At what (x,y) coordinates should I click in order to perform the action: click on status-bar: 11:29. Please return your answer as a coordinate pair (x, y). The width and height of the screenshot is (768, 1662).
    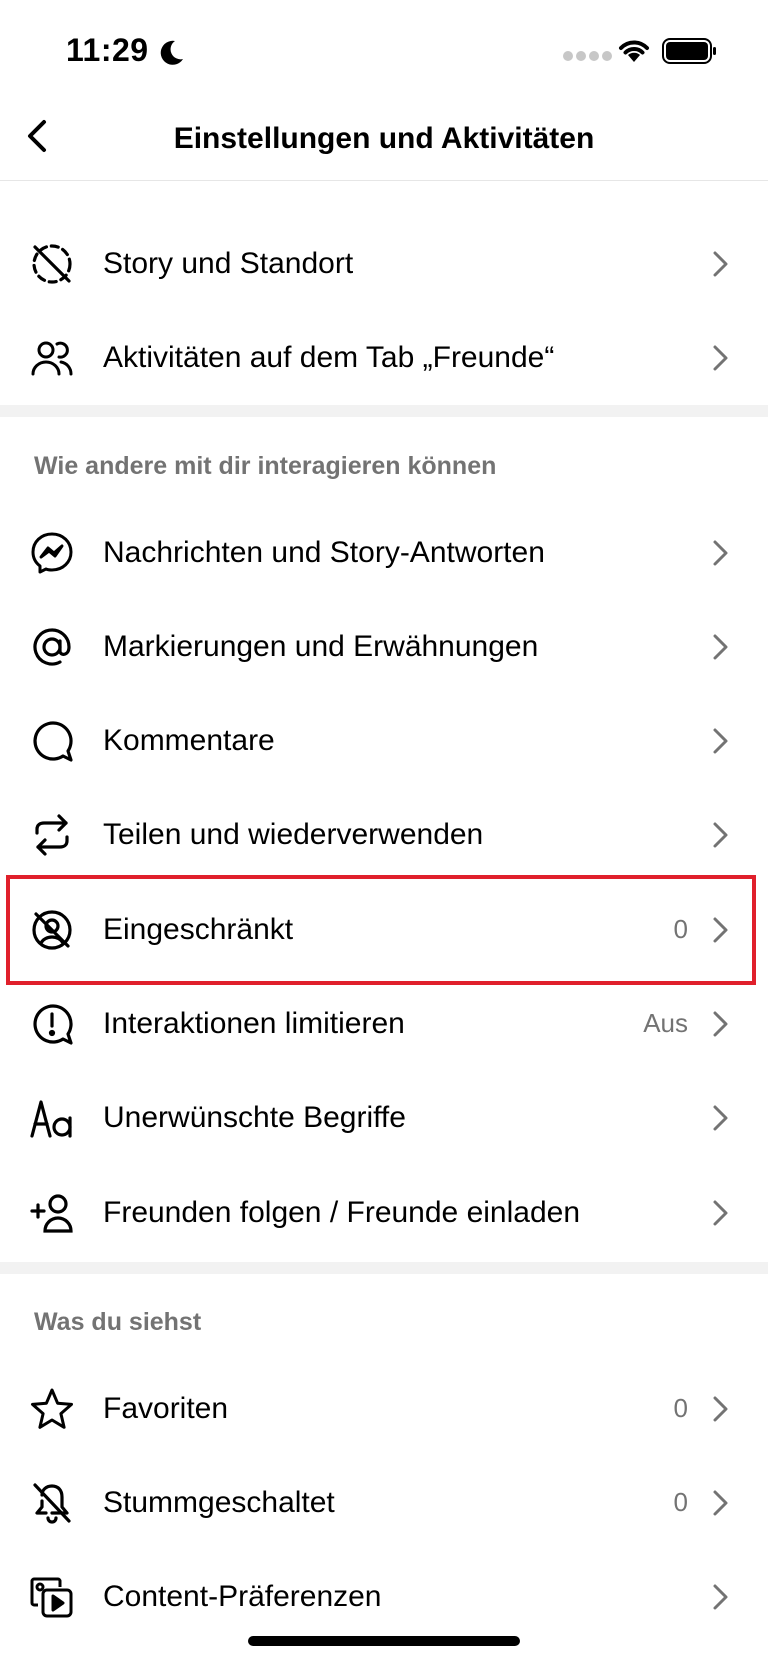
    Looking at the image, I should click on (384, 50).